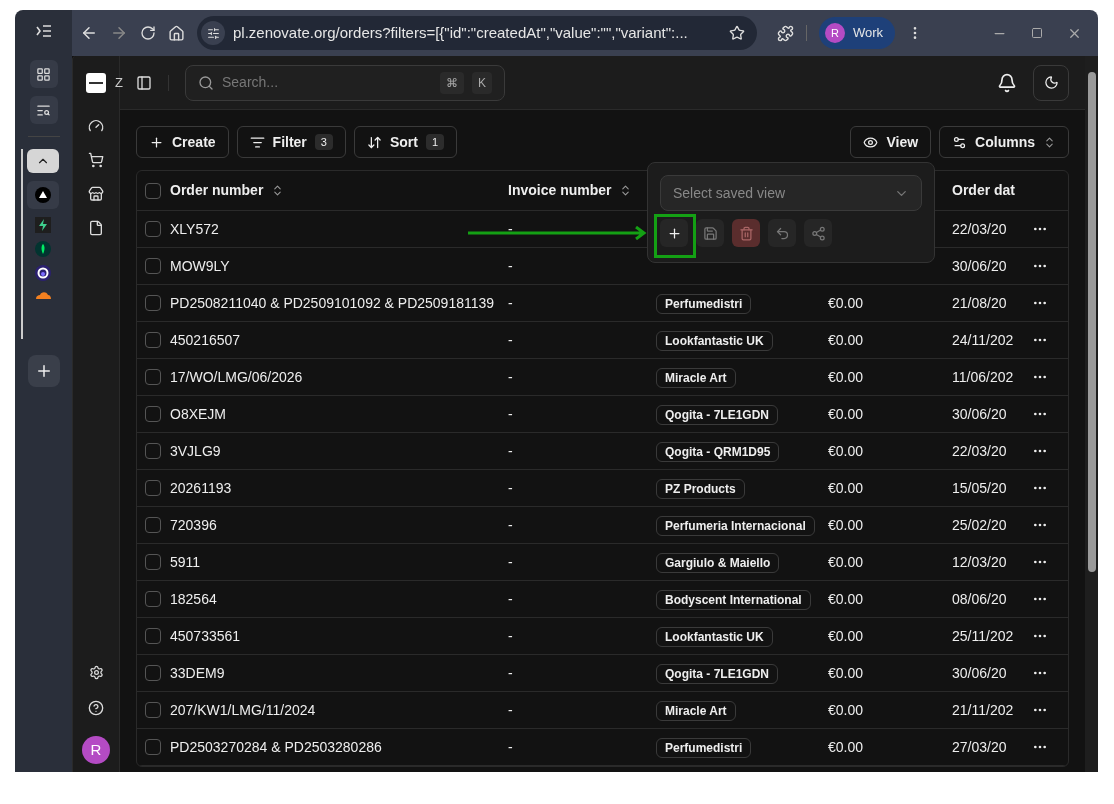 Image resolution: width=1114 pixels, height=804 pixels. Describe the element at coordinates (405, 142) in the screenshot. I see `sort-button: Sort 1` at that location.